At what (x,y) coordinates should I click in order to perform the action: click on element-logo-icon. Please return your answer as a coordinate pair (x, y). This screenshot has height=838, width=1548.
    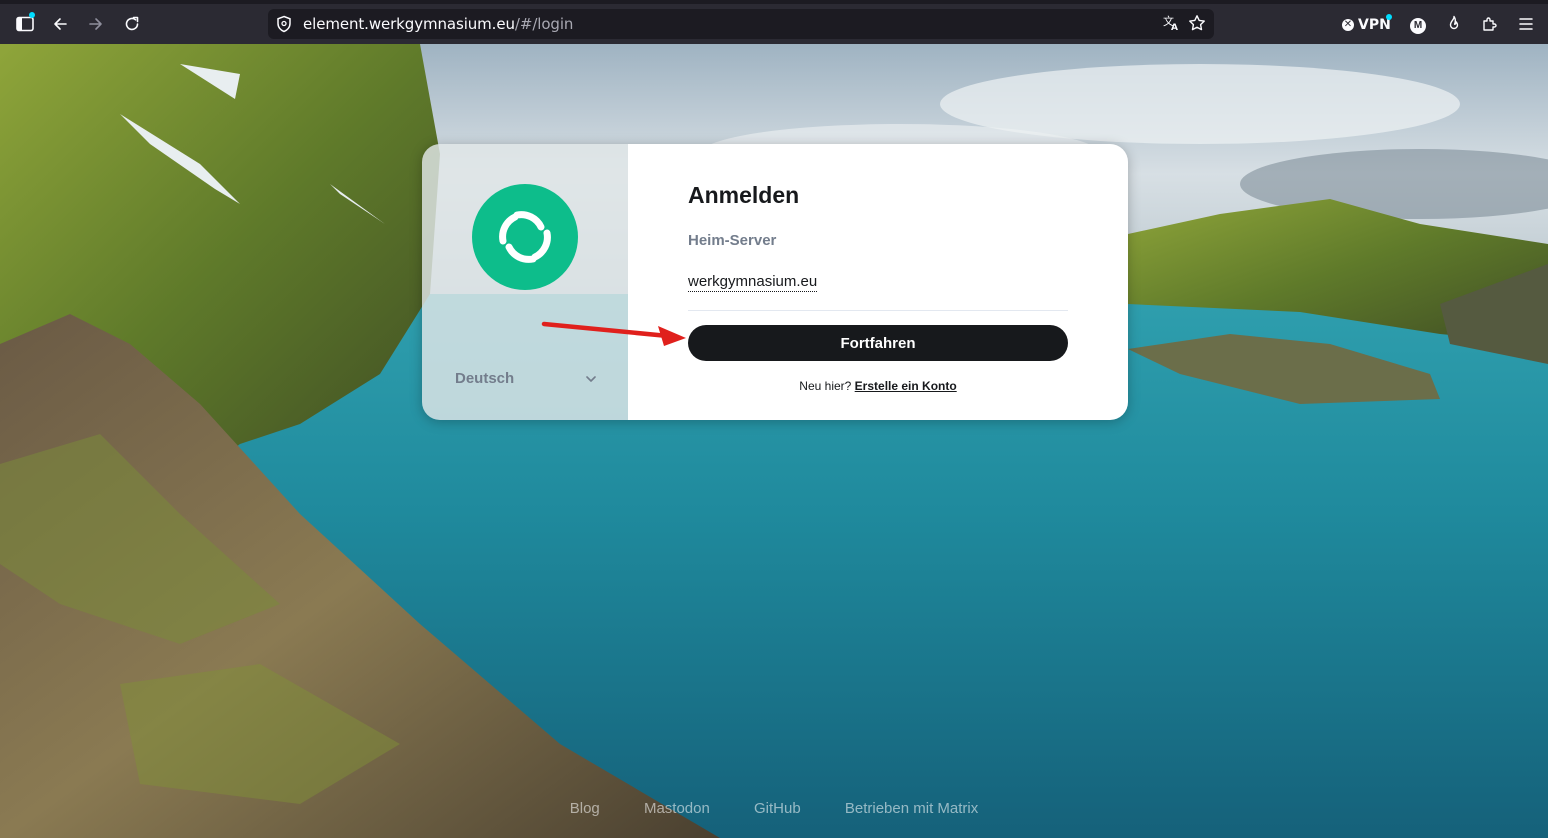
    Looking at the image, I should click on (525, 237).